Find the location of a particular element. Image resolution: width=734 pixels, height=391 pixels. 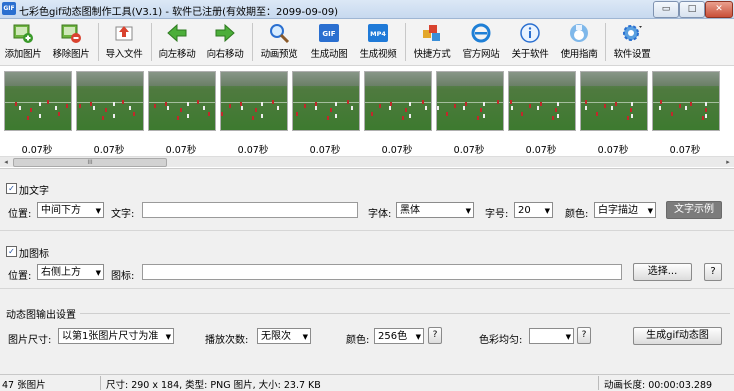

mp4-badge-text: MP4 is located at coordinates (378, 34).